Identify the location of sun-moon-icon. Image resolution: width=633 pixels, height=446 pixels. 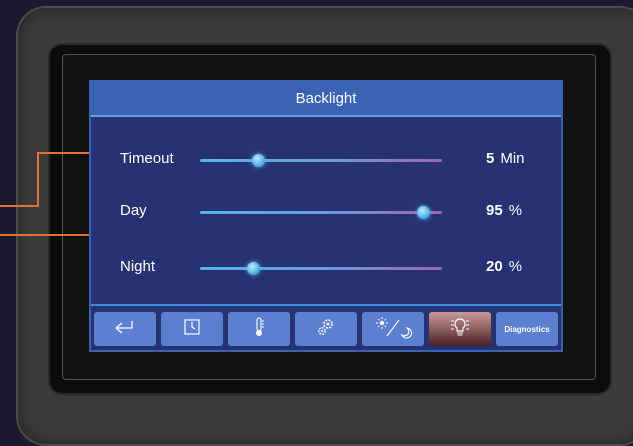
(393, 329).